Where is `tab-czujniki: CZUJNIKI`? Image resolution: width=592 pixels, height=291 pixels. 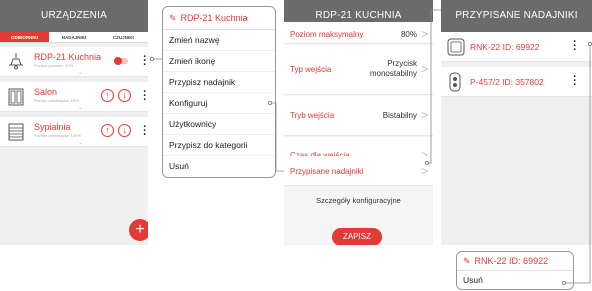 tab-czujniki: CZUJNIKI is located at coordinates (123, 37).